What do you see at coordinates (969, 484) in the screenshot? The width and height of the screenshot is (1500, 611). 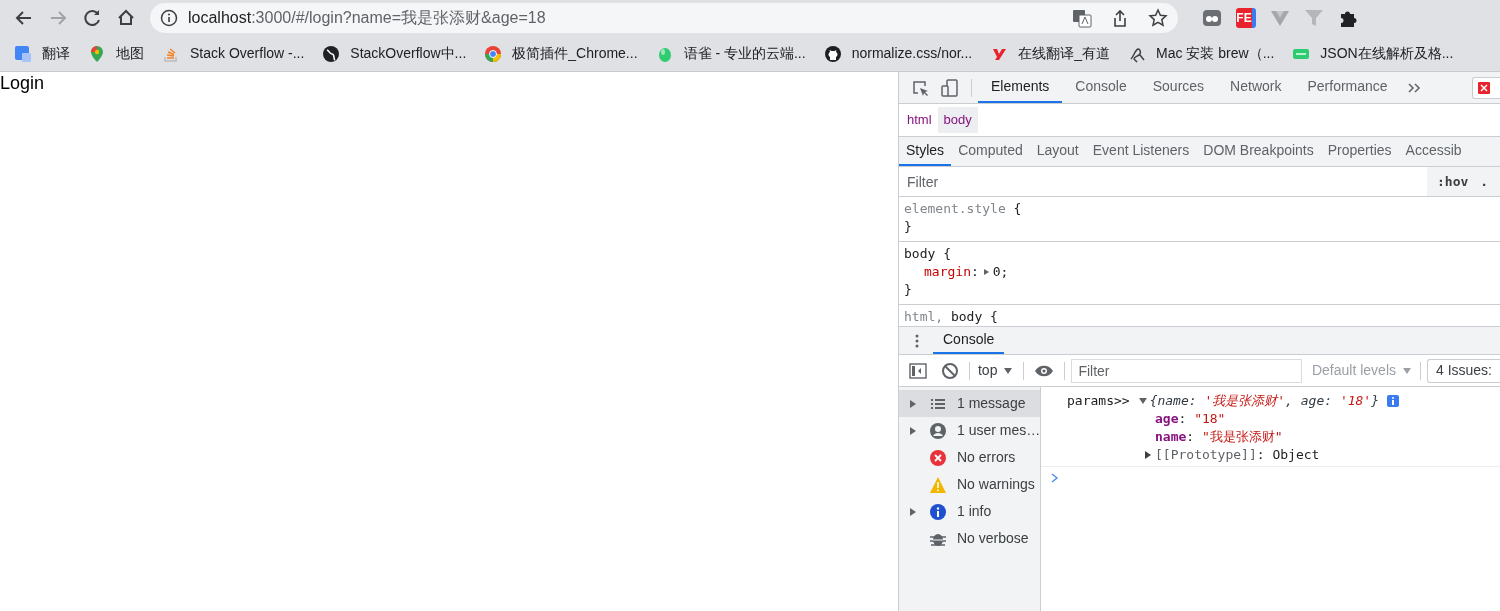 I see `console-sidebar-item: No warnings` at bounding box center [969, 484].